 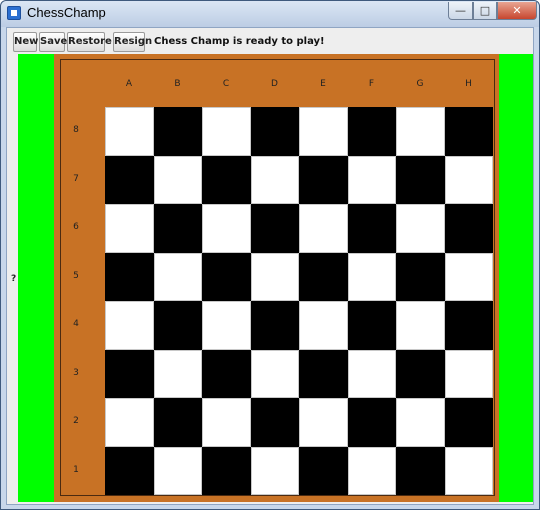 What do you see at coordinates (274, 131) in the screenshot?
I see `square-d8` at bounding box center [274, 131].